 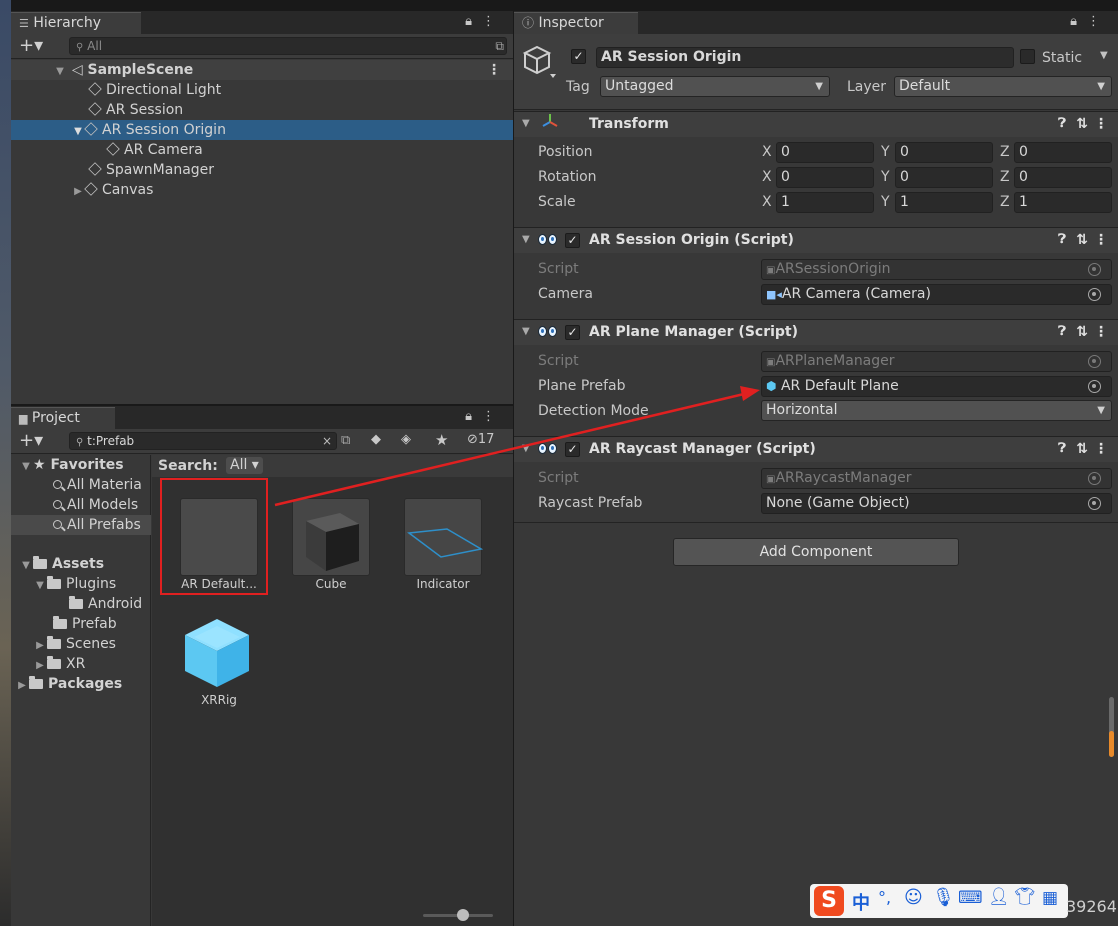 I want to click on favorite-star-icon: ★, so click(x=441, y=440).